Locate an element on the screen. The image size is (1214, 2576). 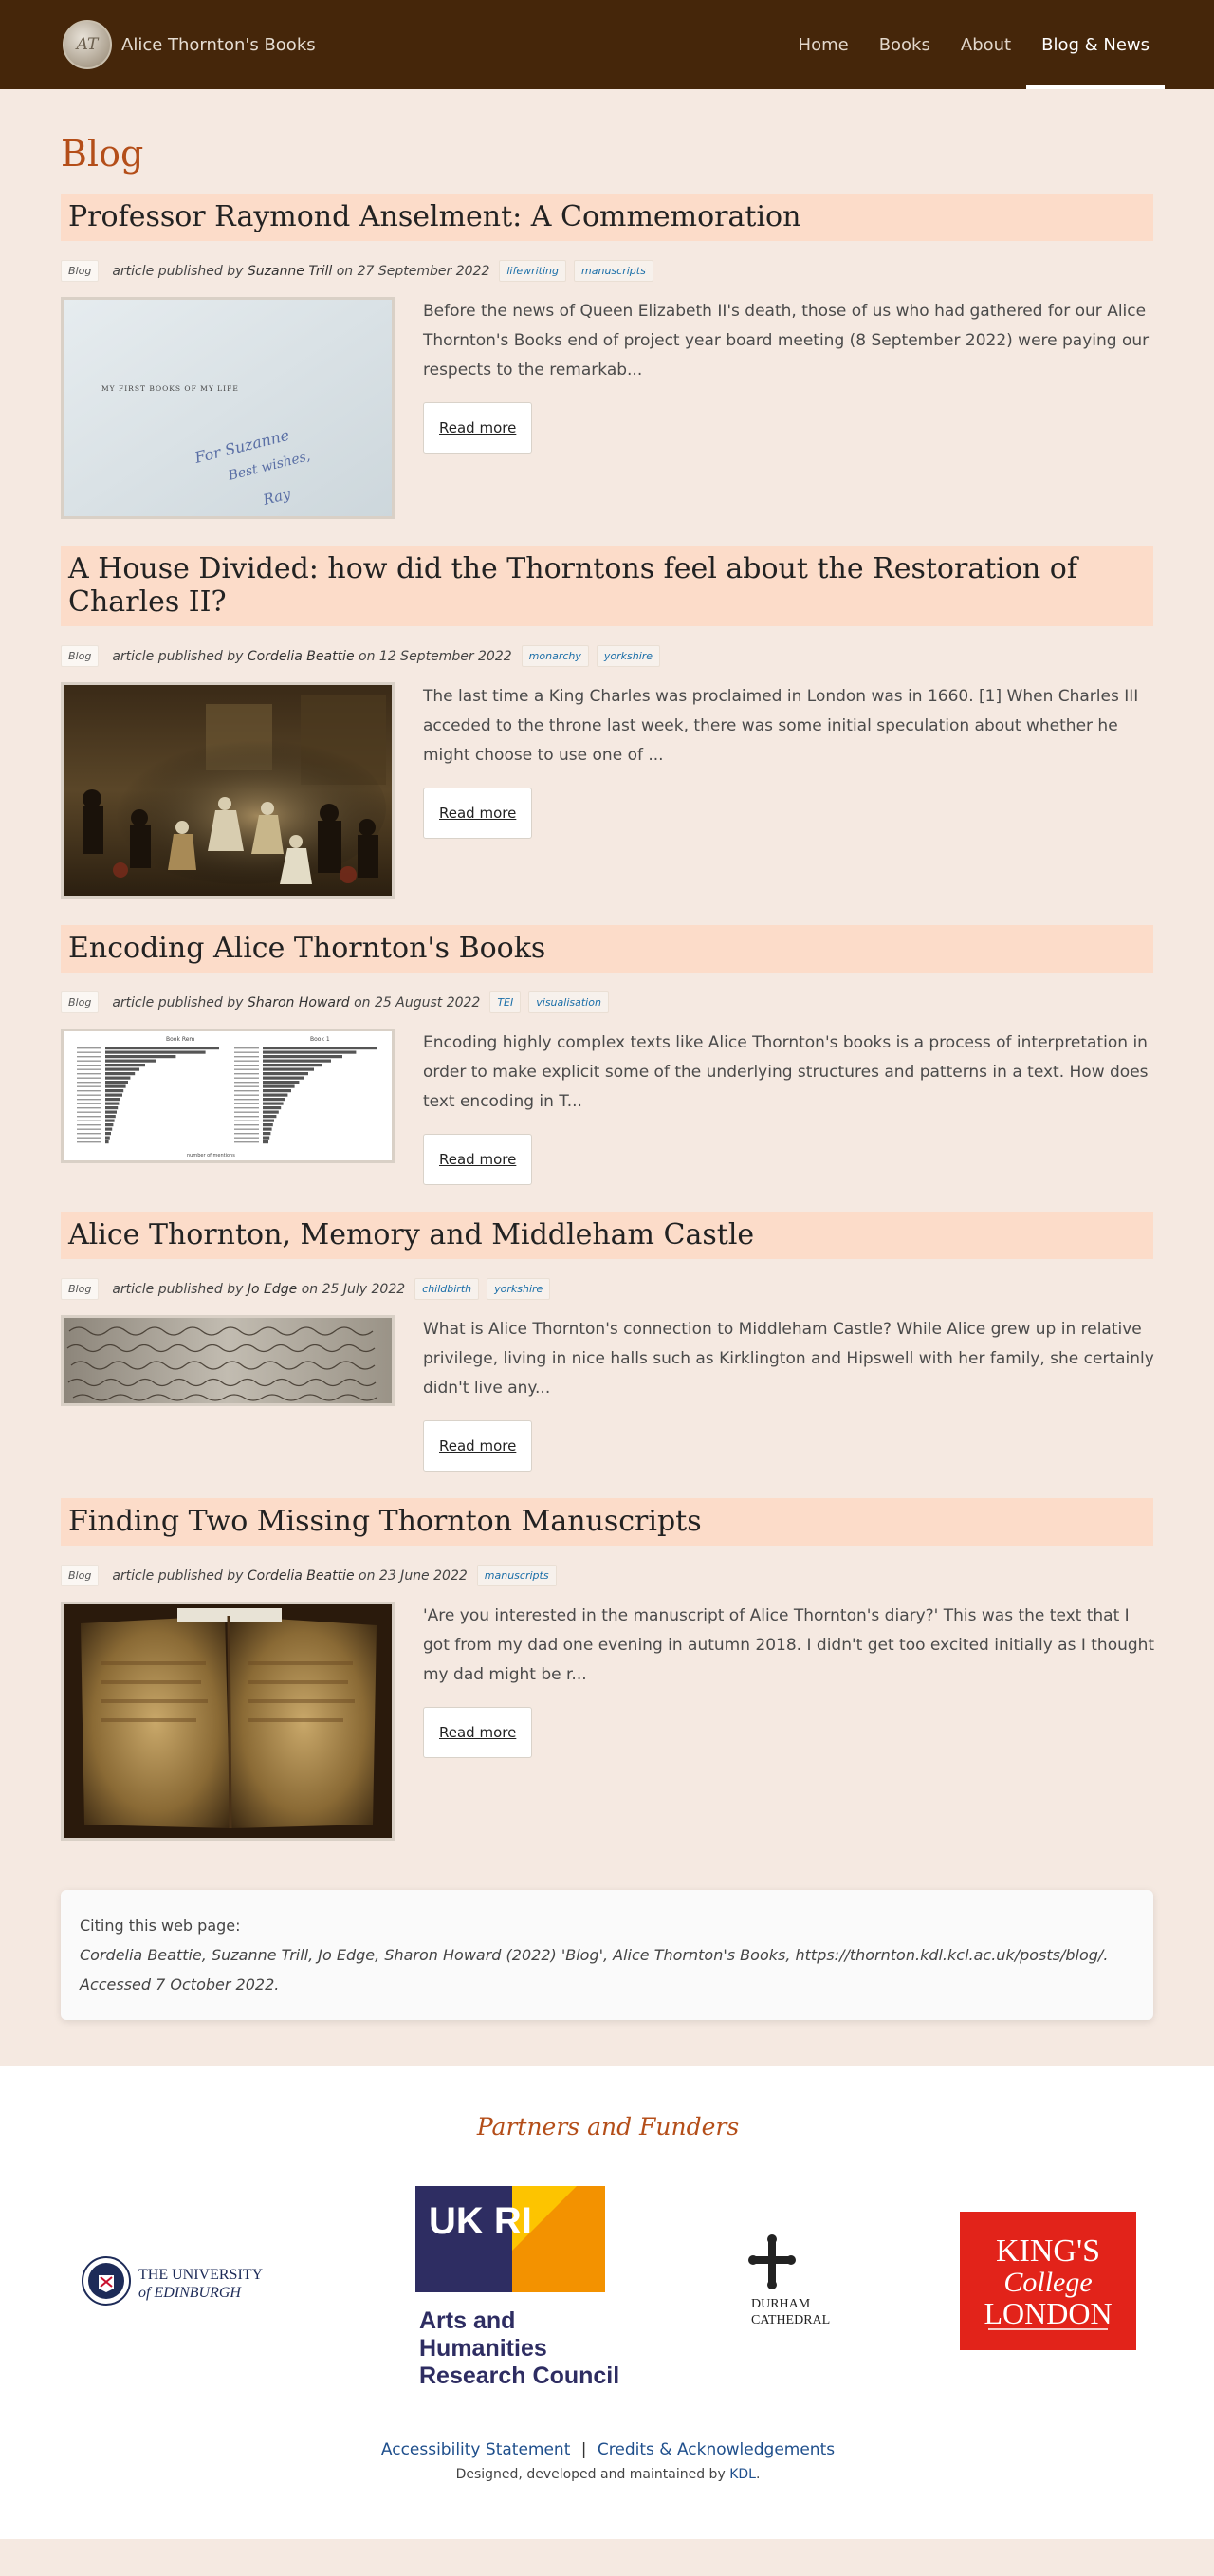
post-author: Sharon Howard is located at coordinates (298, 1002).